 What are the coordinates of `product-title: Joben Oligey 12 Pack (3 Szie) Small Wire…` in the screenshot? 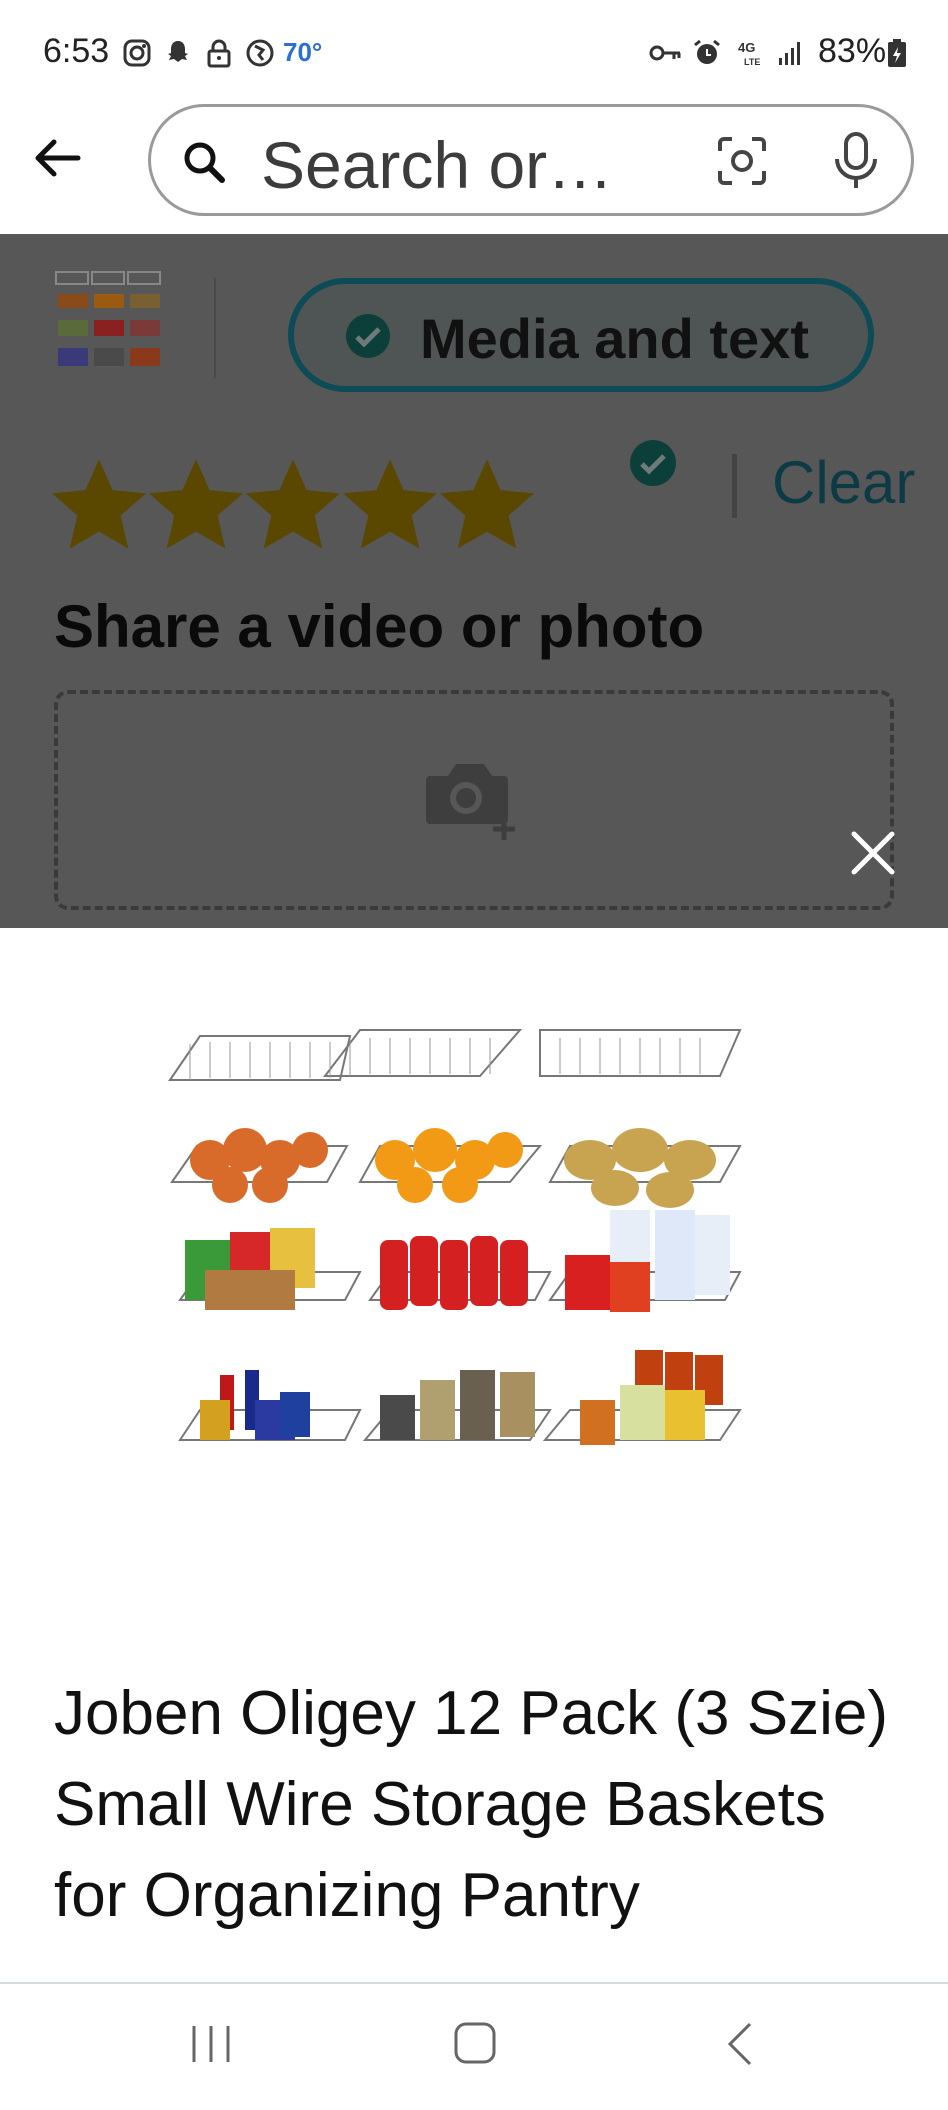 It's located at (474, 1804).